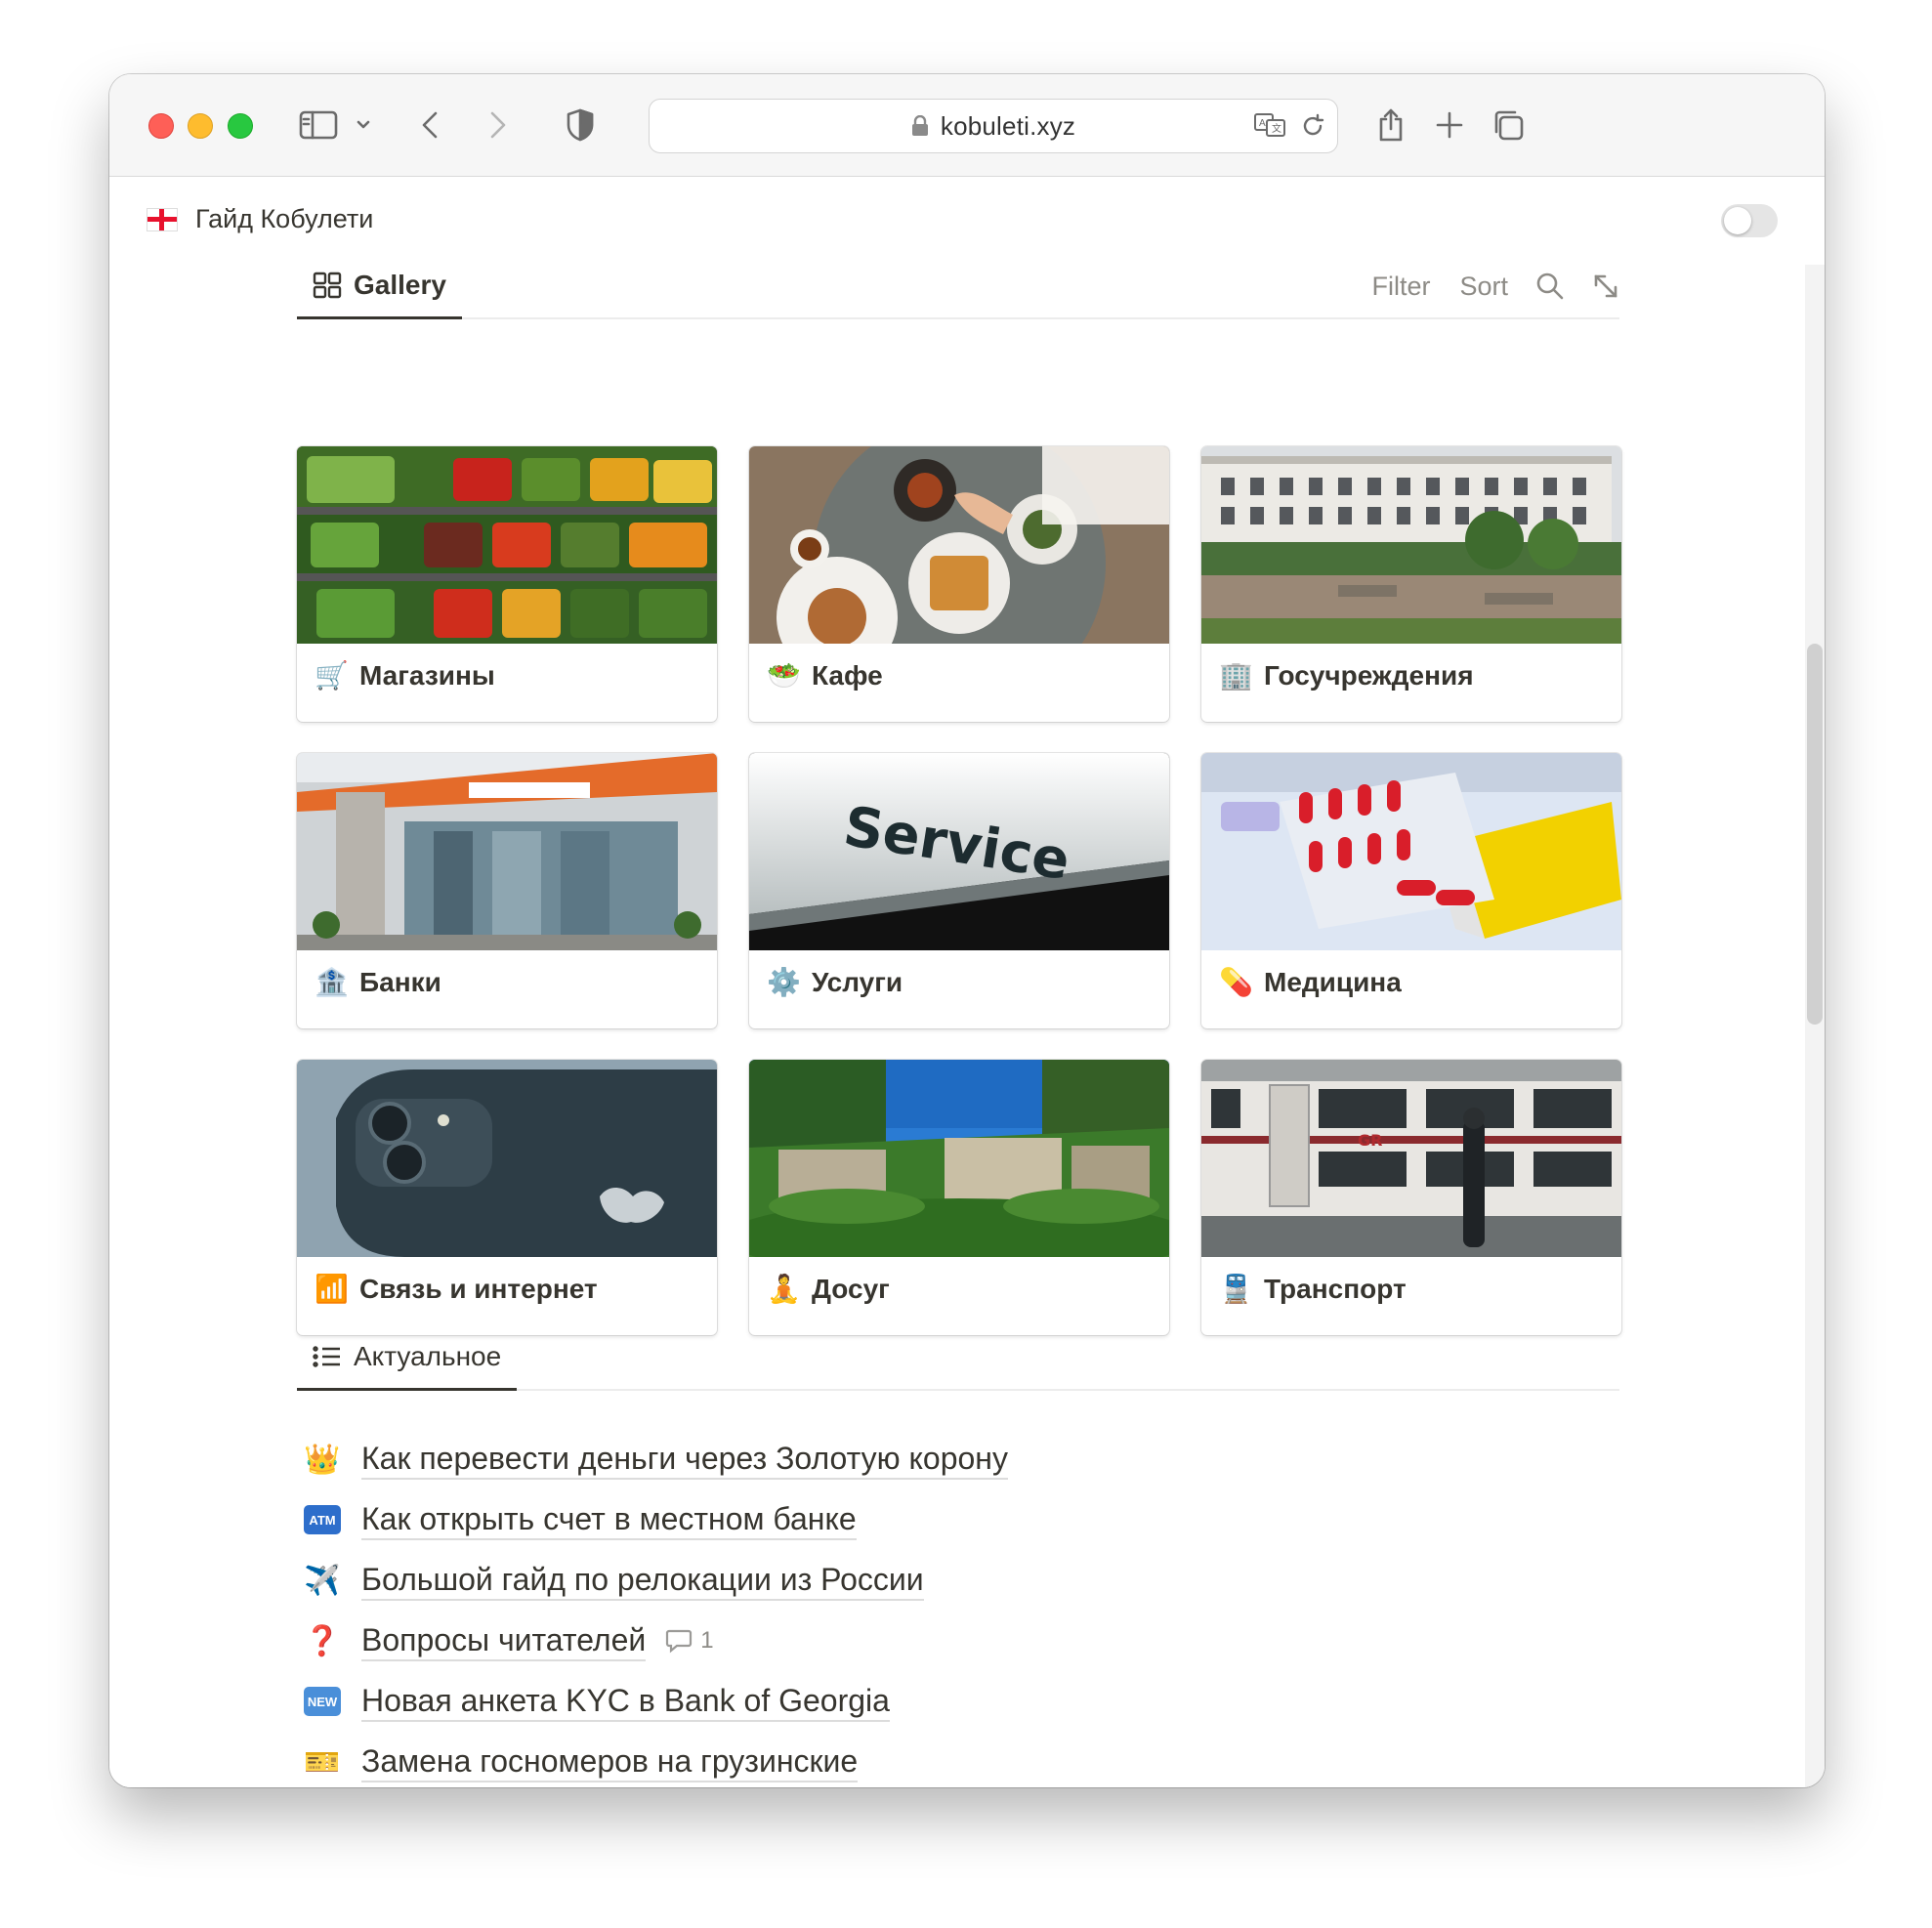 This screenshot has height=1928, width=1932. Describe the element at coordinates (642, 1580) in the screenshot. I see `list-item-link: Большой гайд по релокации из России` at that location.